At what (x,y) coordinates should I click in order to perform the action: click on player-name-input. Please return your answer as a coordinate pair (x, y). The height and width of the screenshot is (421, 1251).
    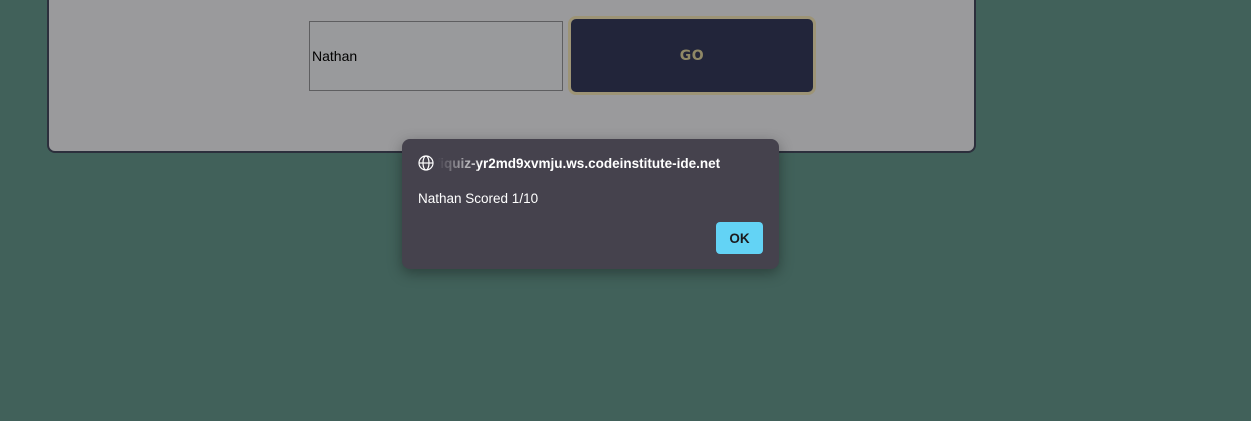
    Looking at the image, I should click on (436, 56).